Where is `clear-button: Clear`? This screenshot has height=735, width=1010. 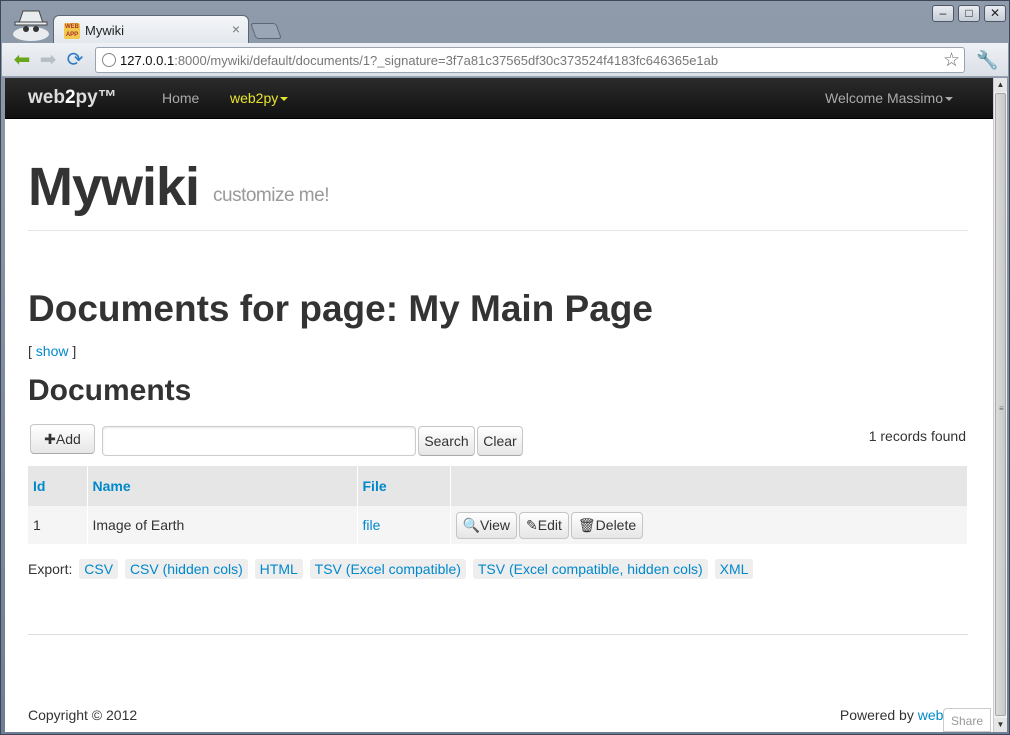
clear-button: Clear is located at coordinates (500, 441).